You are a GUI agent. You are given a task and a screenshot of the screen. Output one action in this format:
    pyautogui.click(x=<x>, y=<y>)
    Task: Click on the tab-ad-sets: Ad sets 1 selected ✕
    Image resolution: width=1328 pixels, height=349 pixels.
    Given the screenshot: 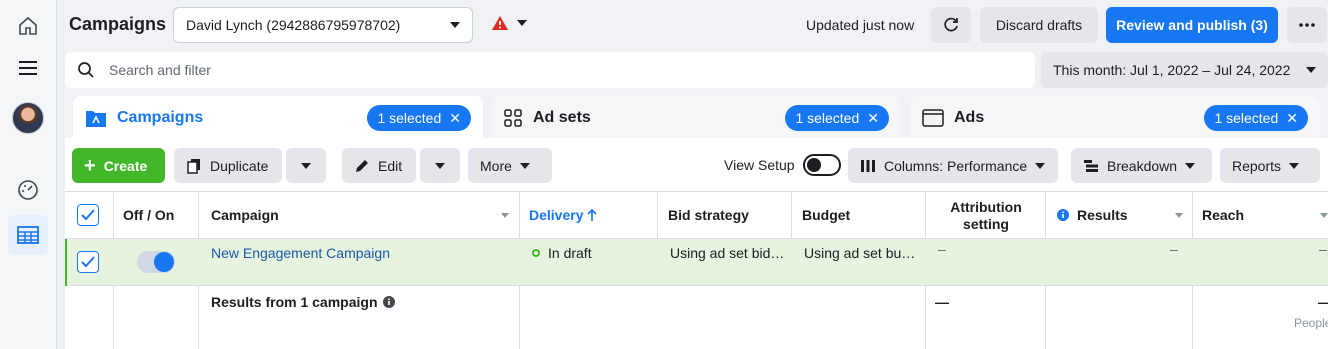 What is the action you would take?
    pyautogui.click(x=696, y=118)
    